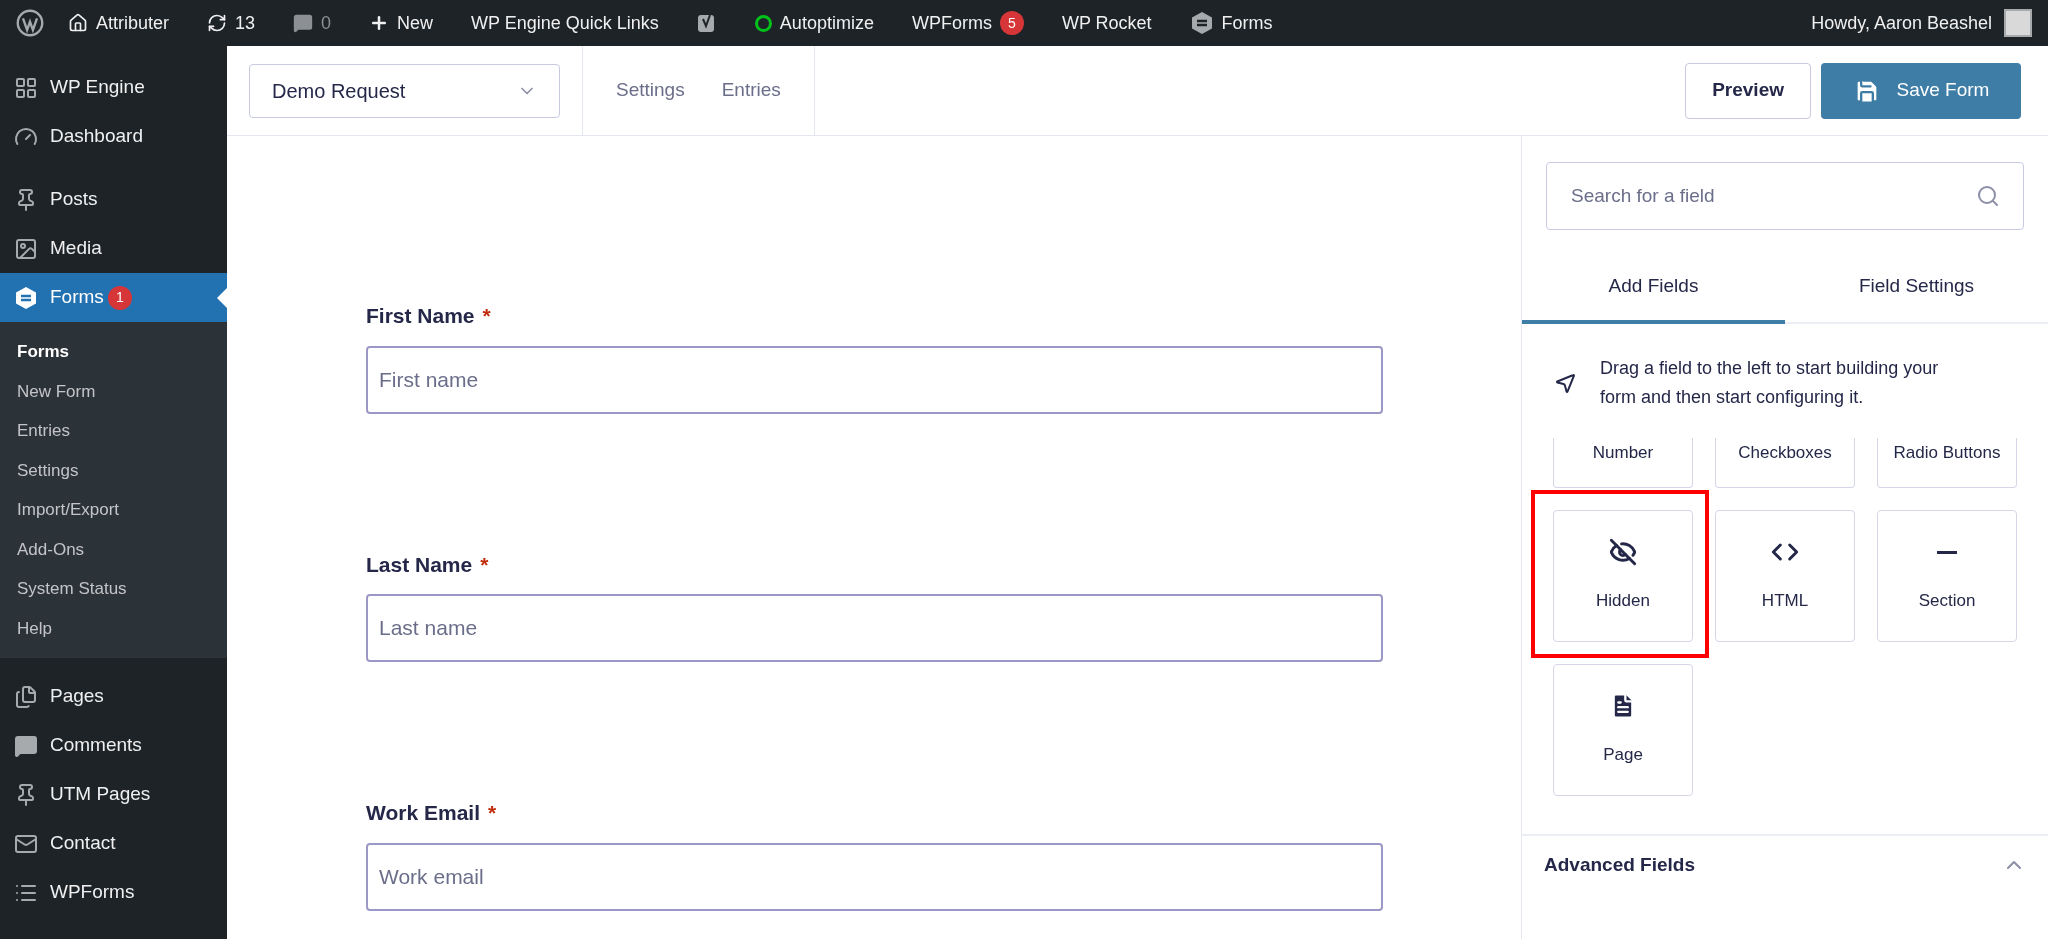  Describe the element at coordinates (119, 23) in the screenshot. I see `admin-bar-item: Attributer` at that location.